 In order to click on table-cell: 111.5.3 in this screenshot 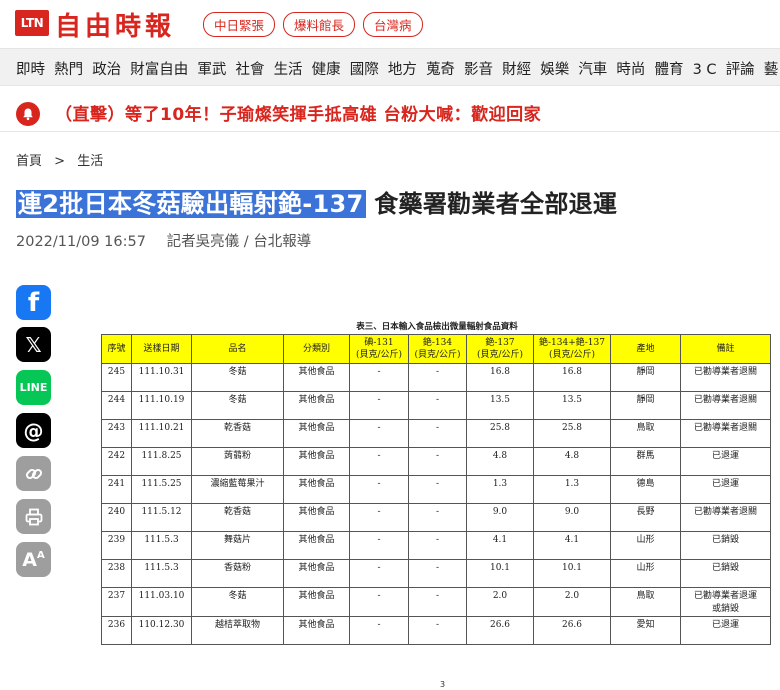, I will do `click(161, 573)`.